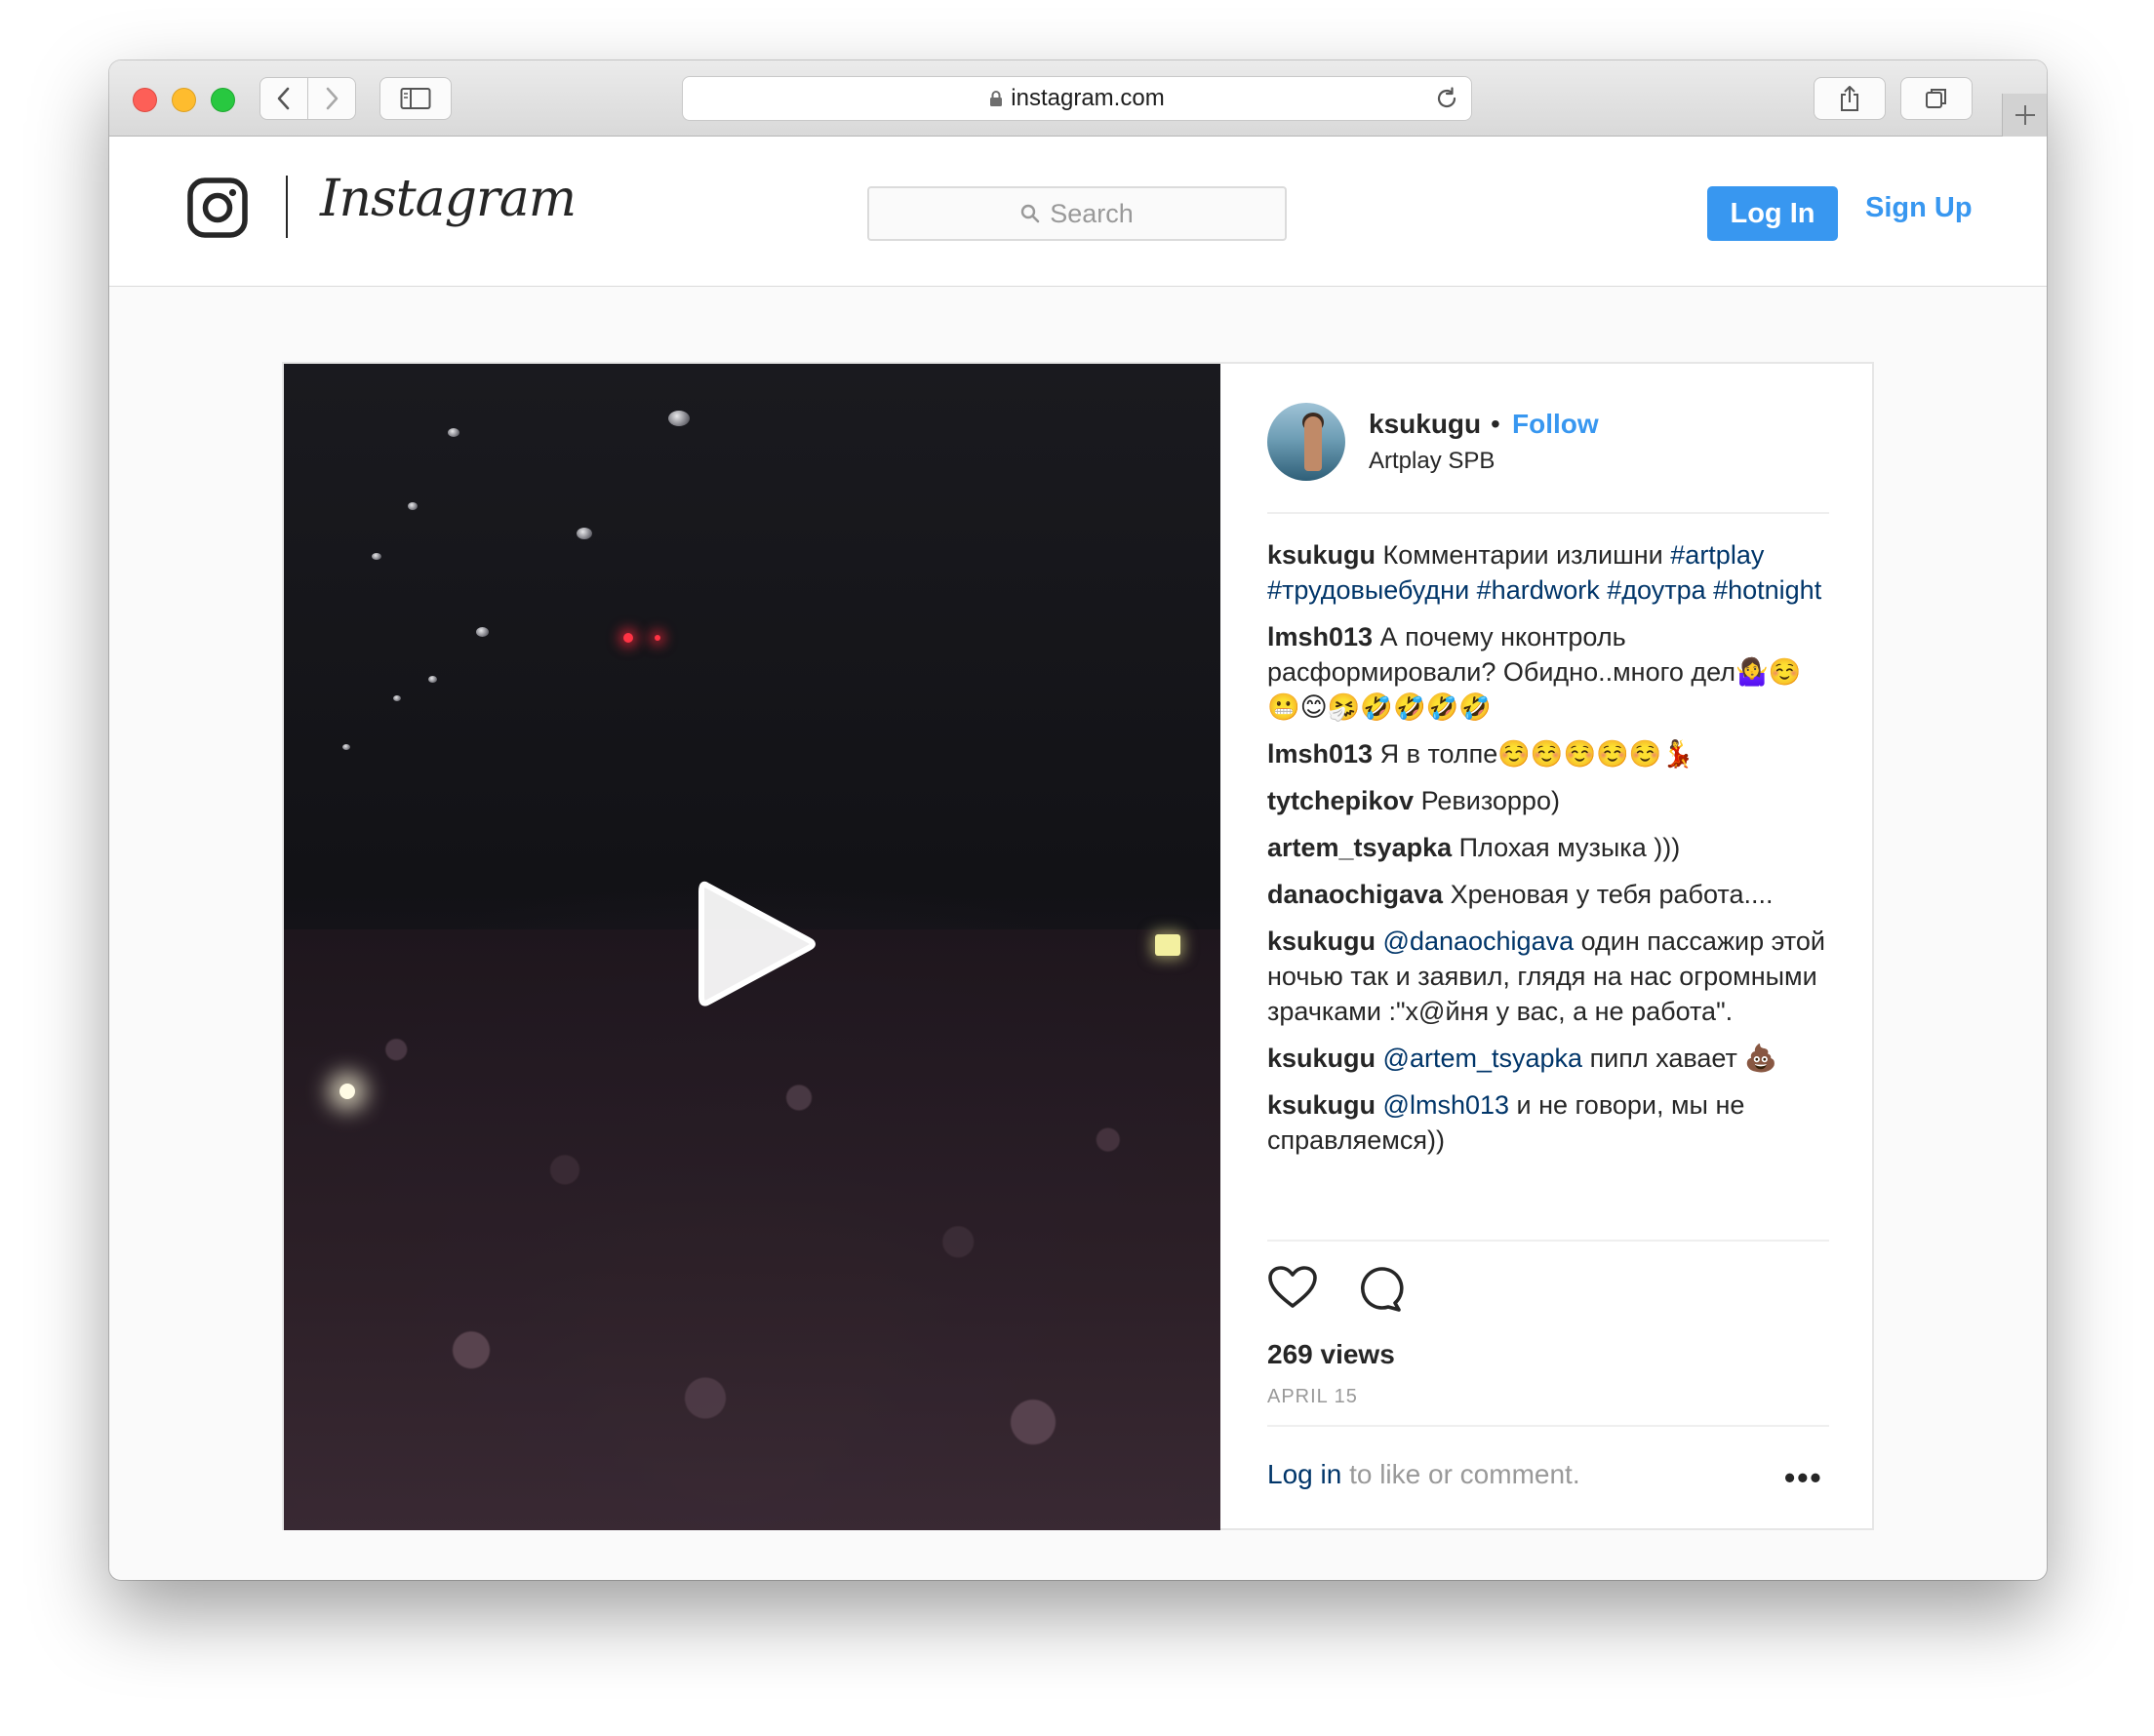 This screenshot has height=1736, width=2154. I want to click on comment-text: Комментарии излишни, so click(1522, 555).